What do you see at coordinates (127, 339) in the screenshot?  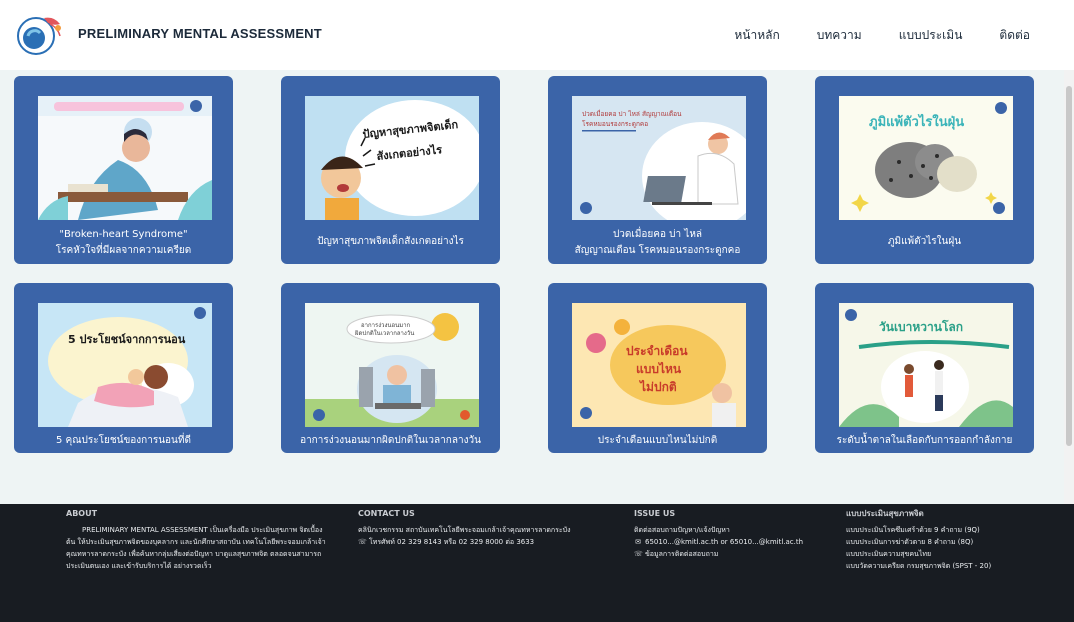 I see `svg-text: 5 ประโยชน์จากการนอน` at bounding box center [127, 339].